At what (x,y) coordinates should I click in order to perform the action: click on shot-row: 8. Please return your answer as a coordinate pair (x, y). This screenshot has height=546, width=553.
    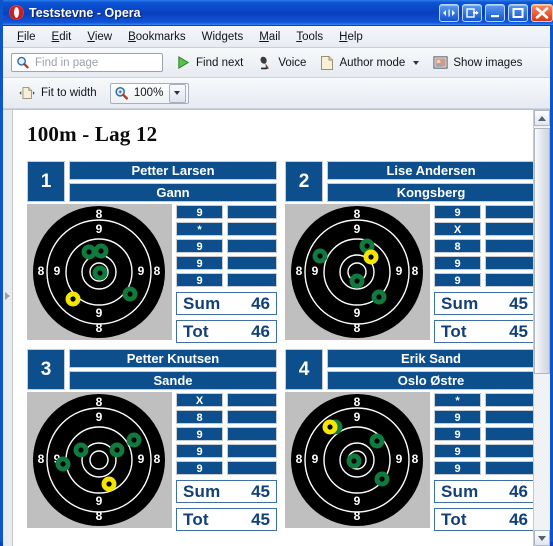
    Looking at the image, I should click on (483, 246).